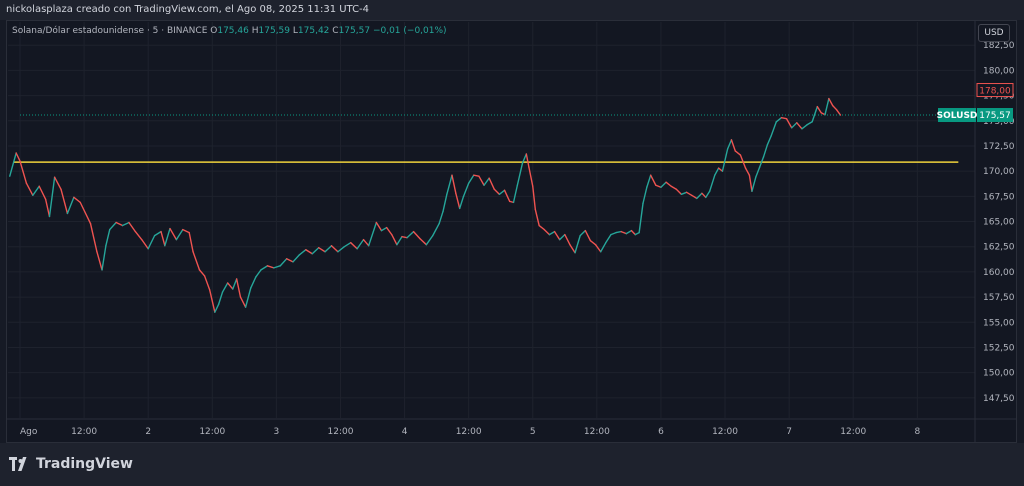 The height and width of the screenshot is (486, 1024). Describe the element at coordinates (999, 71) in the screenshot. I see `y-tick-label: 180,00` at that location.